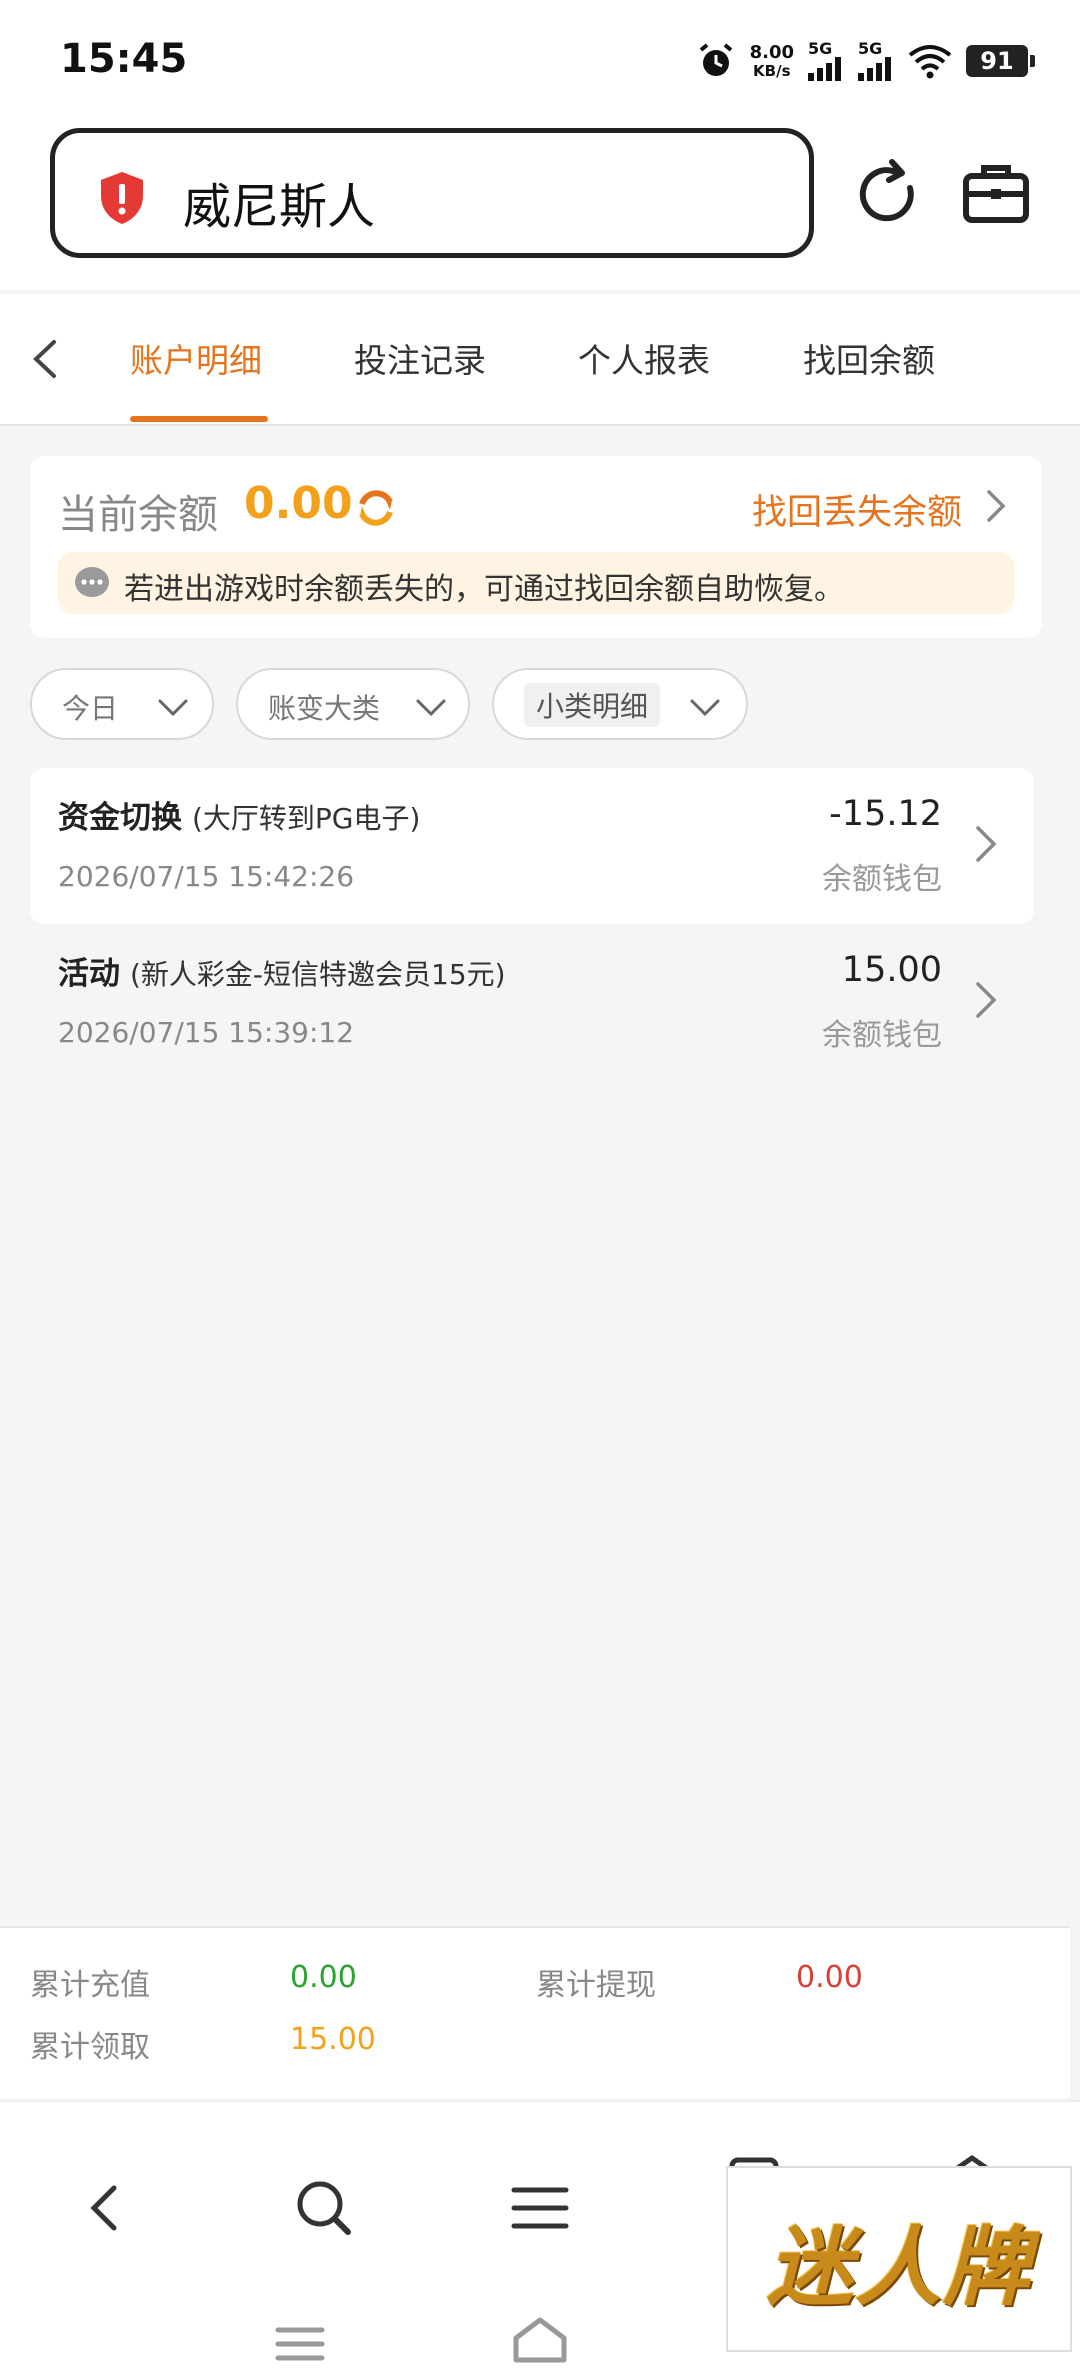 Image resolution: width=1080 pixels, height=2376 pixels. I want to click on watermark-text: 迷人牌, so click(899, 2267).